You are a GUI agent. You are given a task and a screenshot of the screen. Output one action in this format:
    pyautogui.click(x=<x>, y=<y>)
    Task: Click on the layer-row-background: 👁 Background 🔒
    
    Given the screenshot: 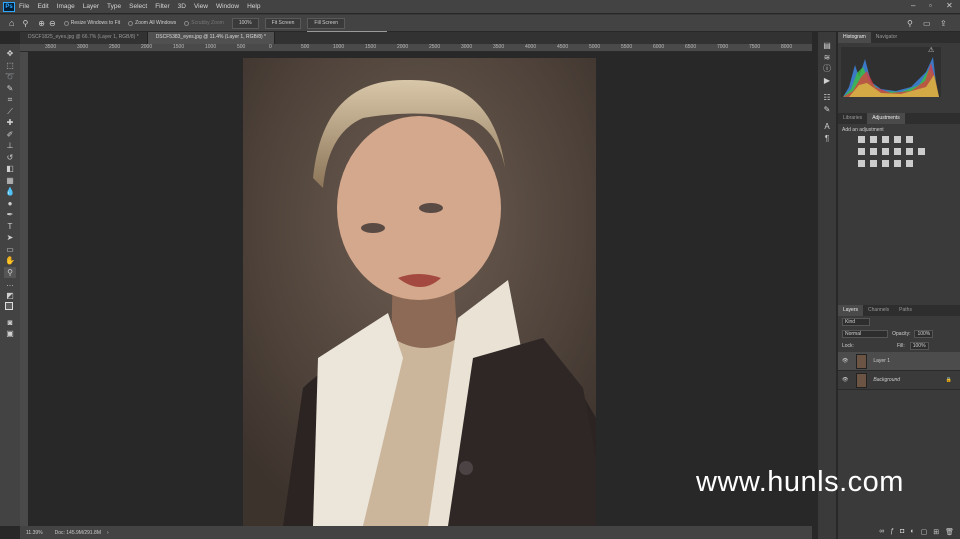 What is the action you would take?
    pyautogui.click(x=899, y=380)
    